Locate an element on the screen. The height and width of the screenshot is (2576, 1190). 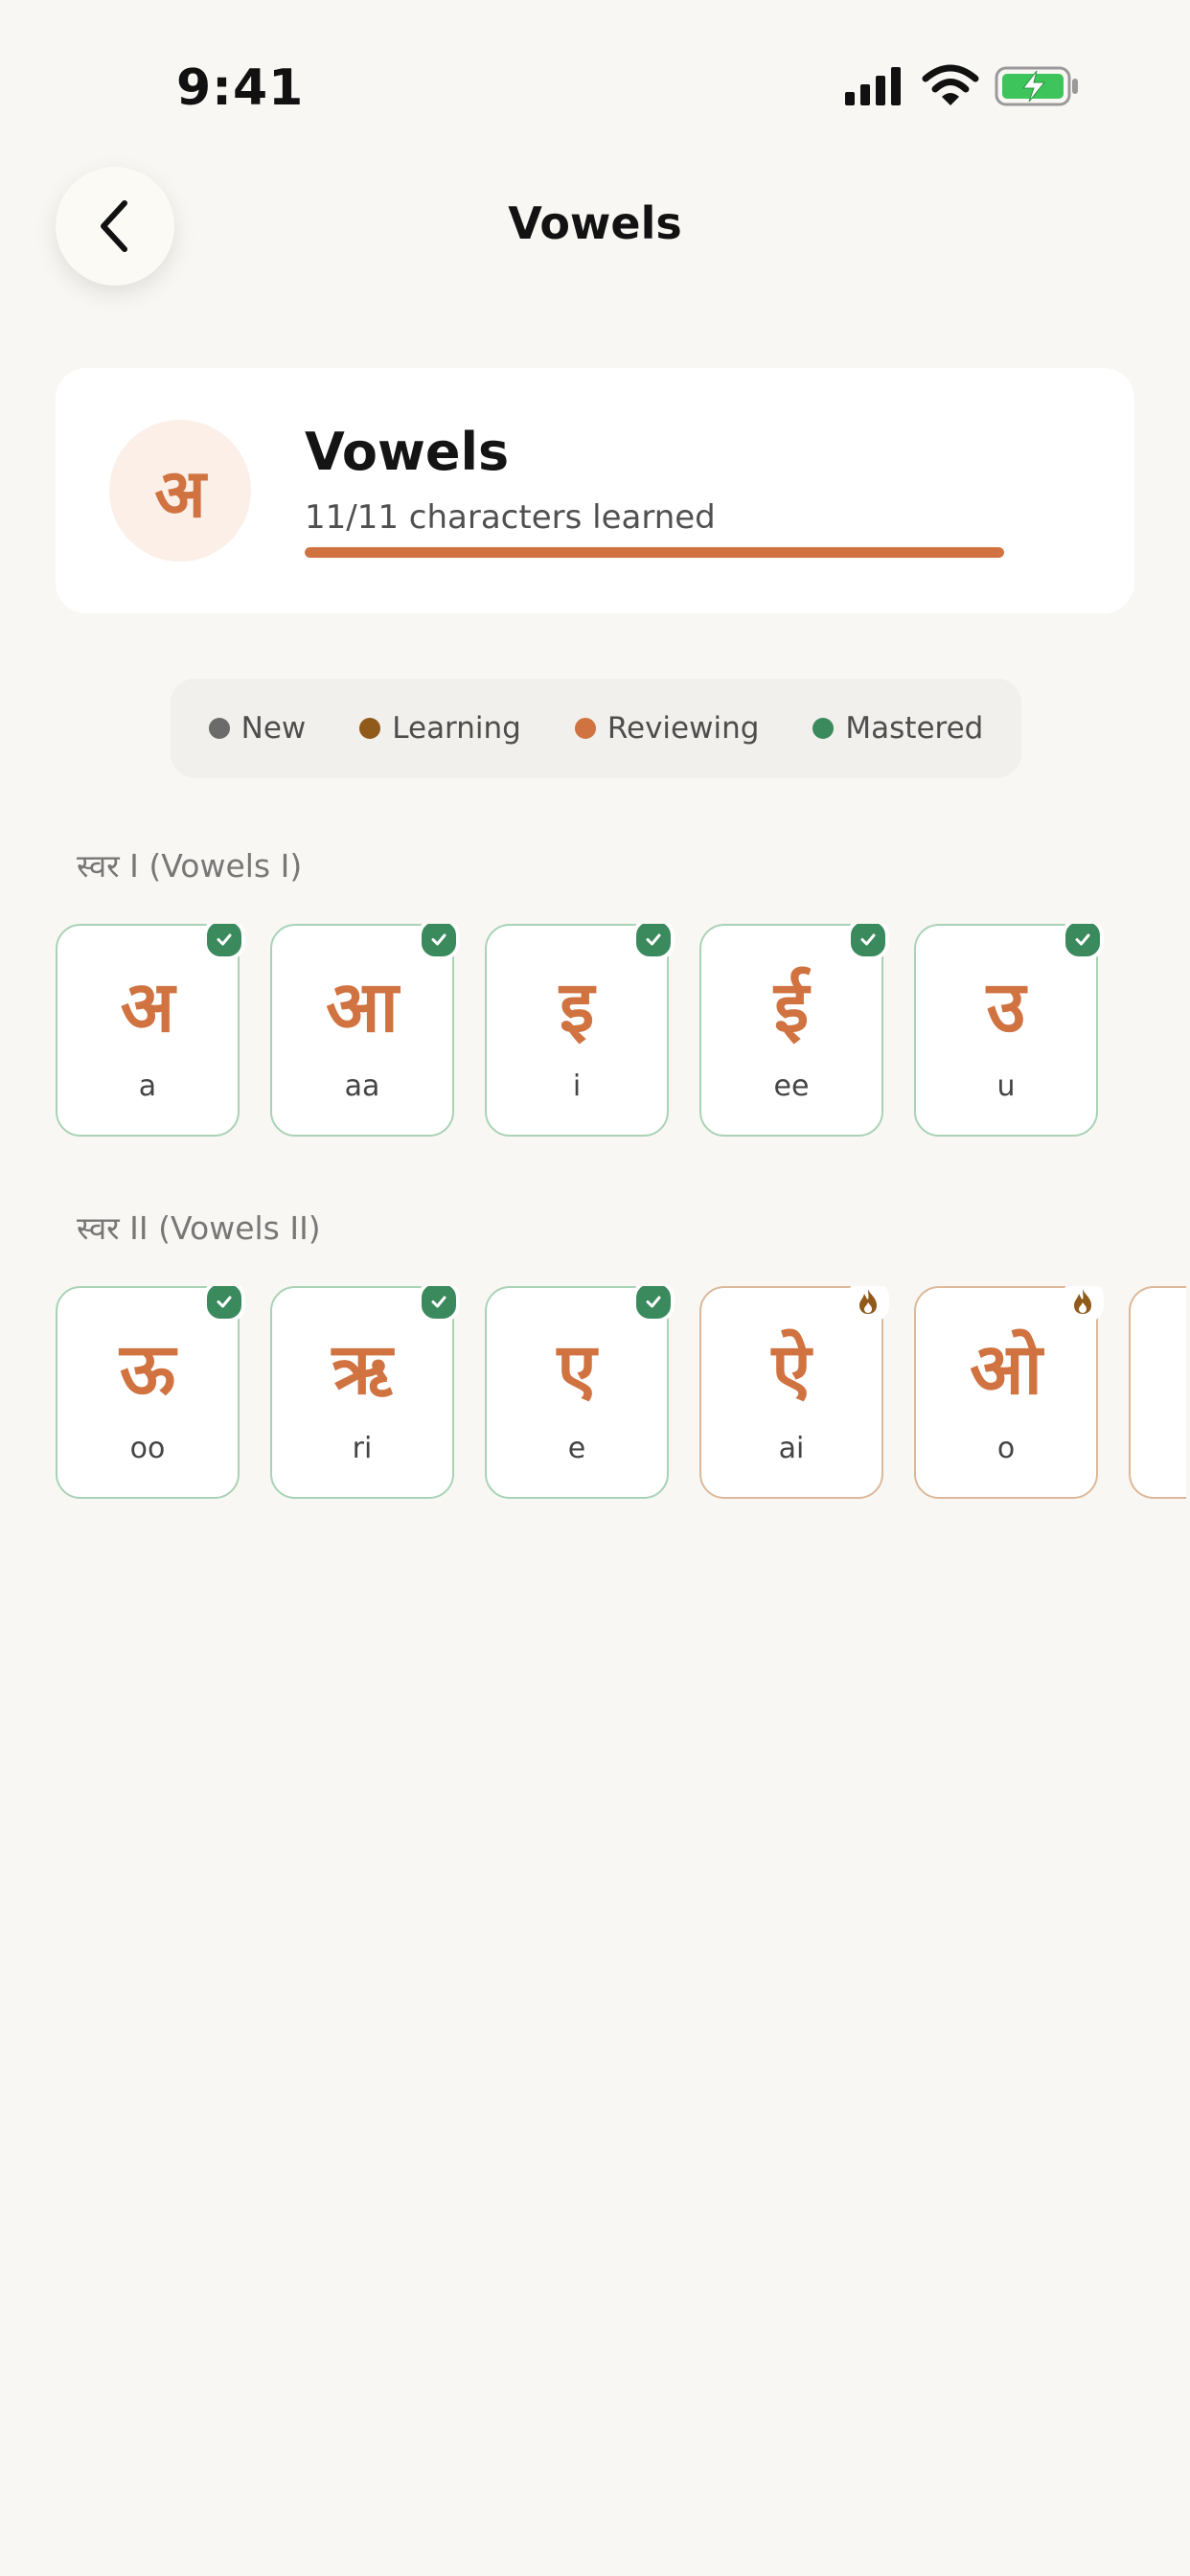
legend-item-learning: Learning is located at coordinates (440, 728).